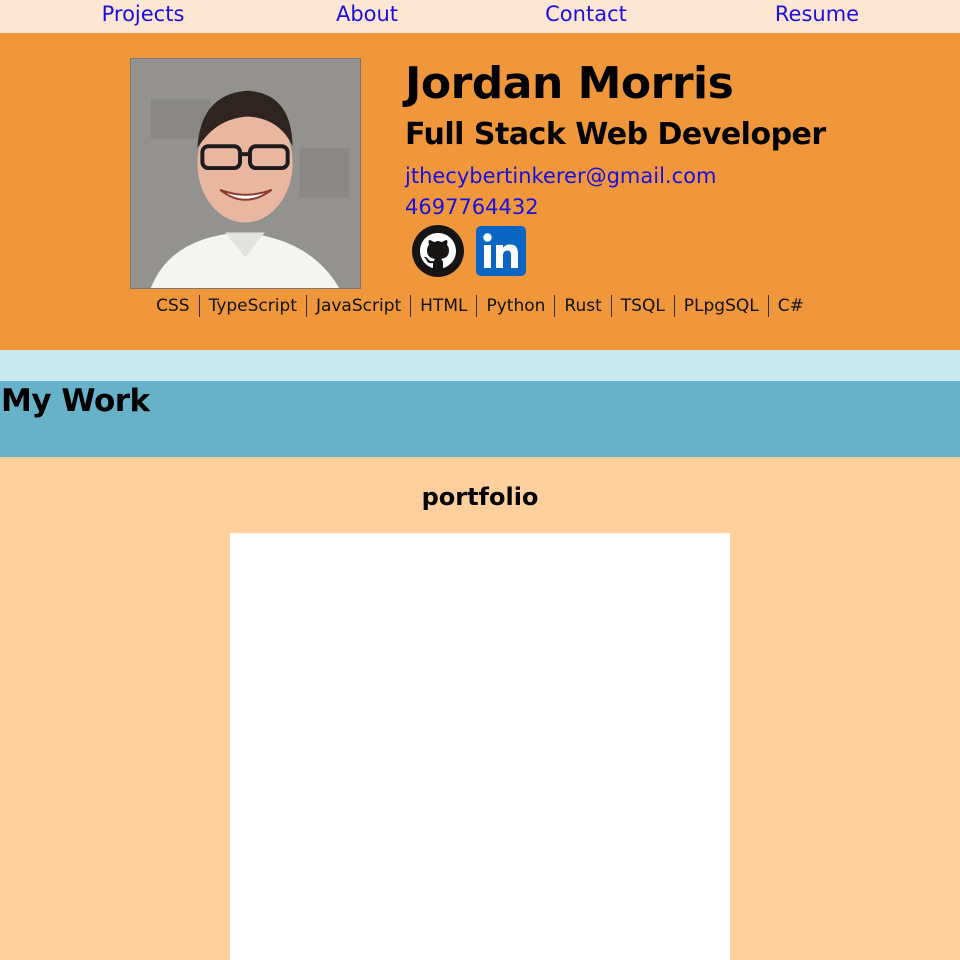  I want to click on skill-csharp: C#, so click(790, 306).